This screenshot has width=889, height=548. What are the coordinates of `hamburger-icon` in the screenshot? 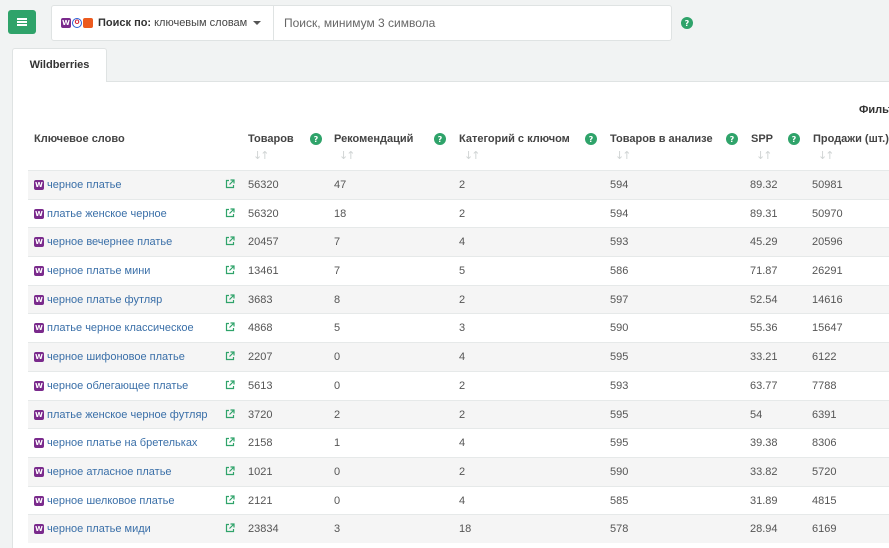 It's located at (22, 22).